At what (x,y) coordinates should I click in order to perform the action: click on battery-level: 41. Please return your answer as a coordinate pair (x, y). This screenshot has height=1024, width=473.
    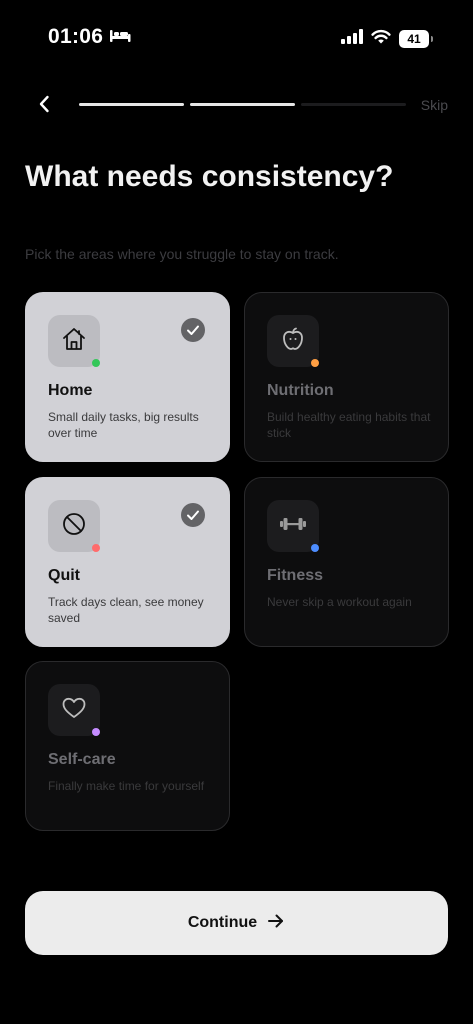
    Looking at the image, I should click on (414, 39).